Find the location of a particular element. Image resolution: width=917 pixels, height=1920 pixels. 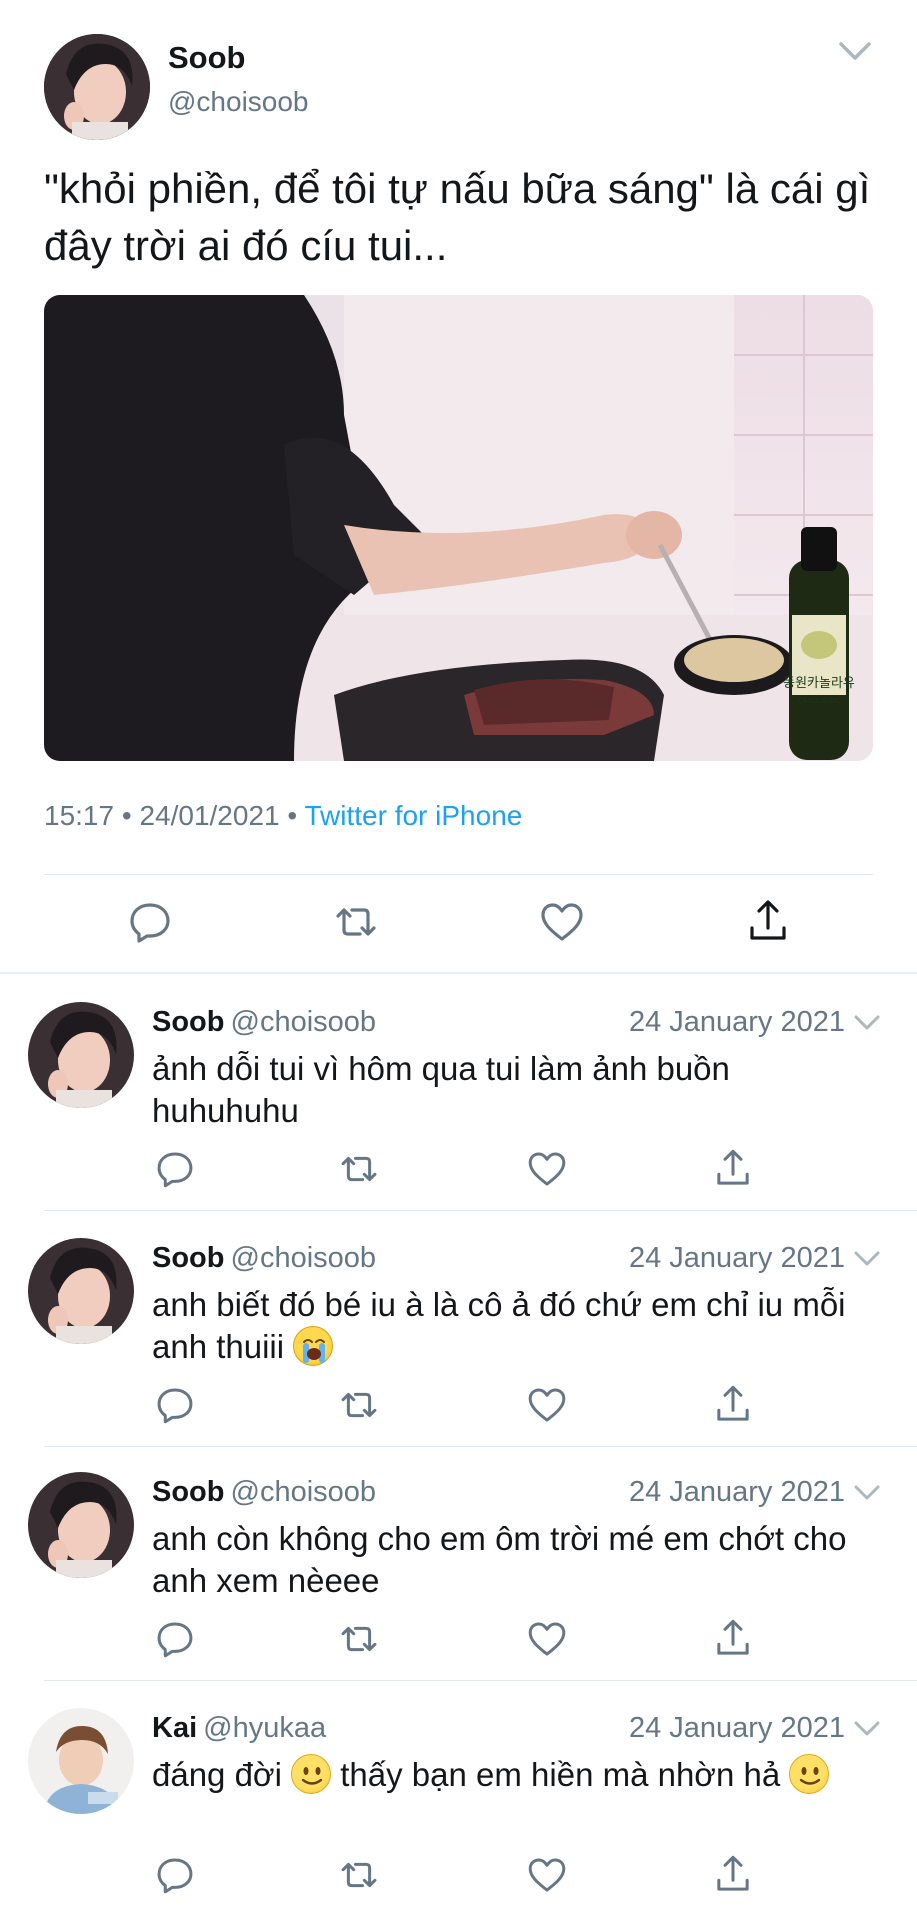

section-divider is located at coordinates (458, 973).